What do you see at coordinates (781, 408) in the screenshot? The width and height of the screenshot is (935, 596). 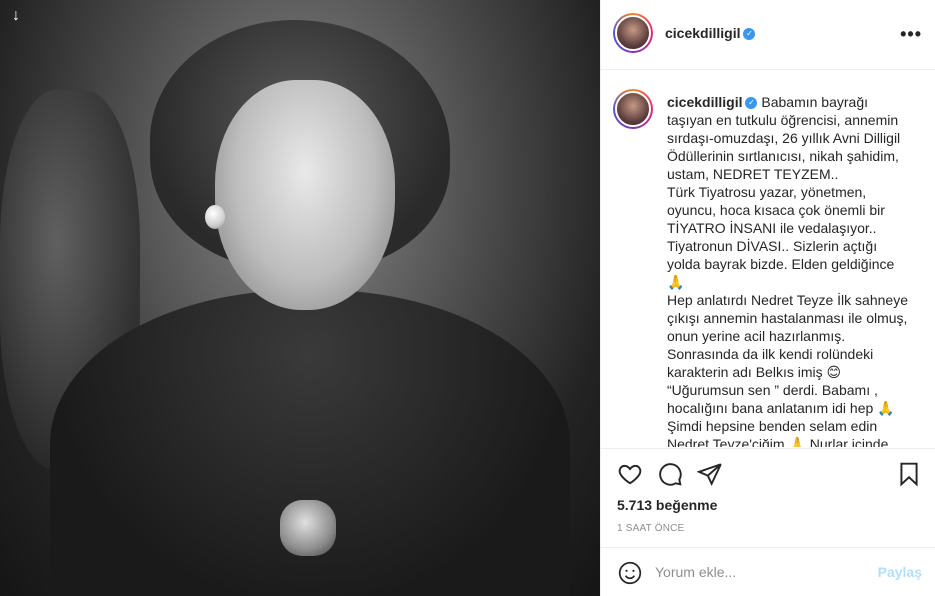 I see `caption-line: hocalığını bana anlatanım idi hep 🙏` at bounding box center [781, 408].